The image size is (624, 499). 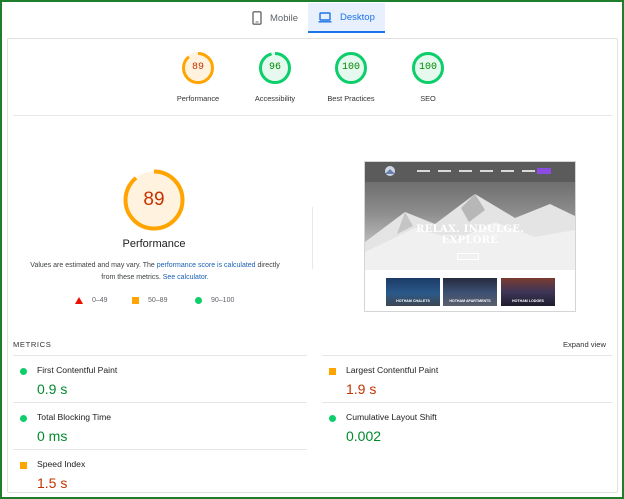 What do you see at coordinates (100, 300) in the screenshot?
I see `legend-range: 0–49` at bounding box center [100, 300].